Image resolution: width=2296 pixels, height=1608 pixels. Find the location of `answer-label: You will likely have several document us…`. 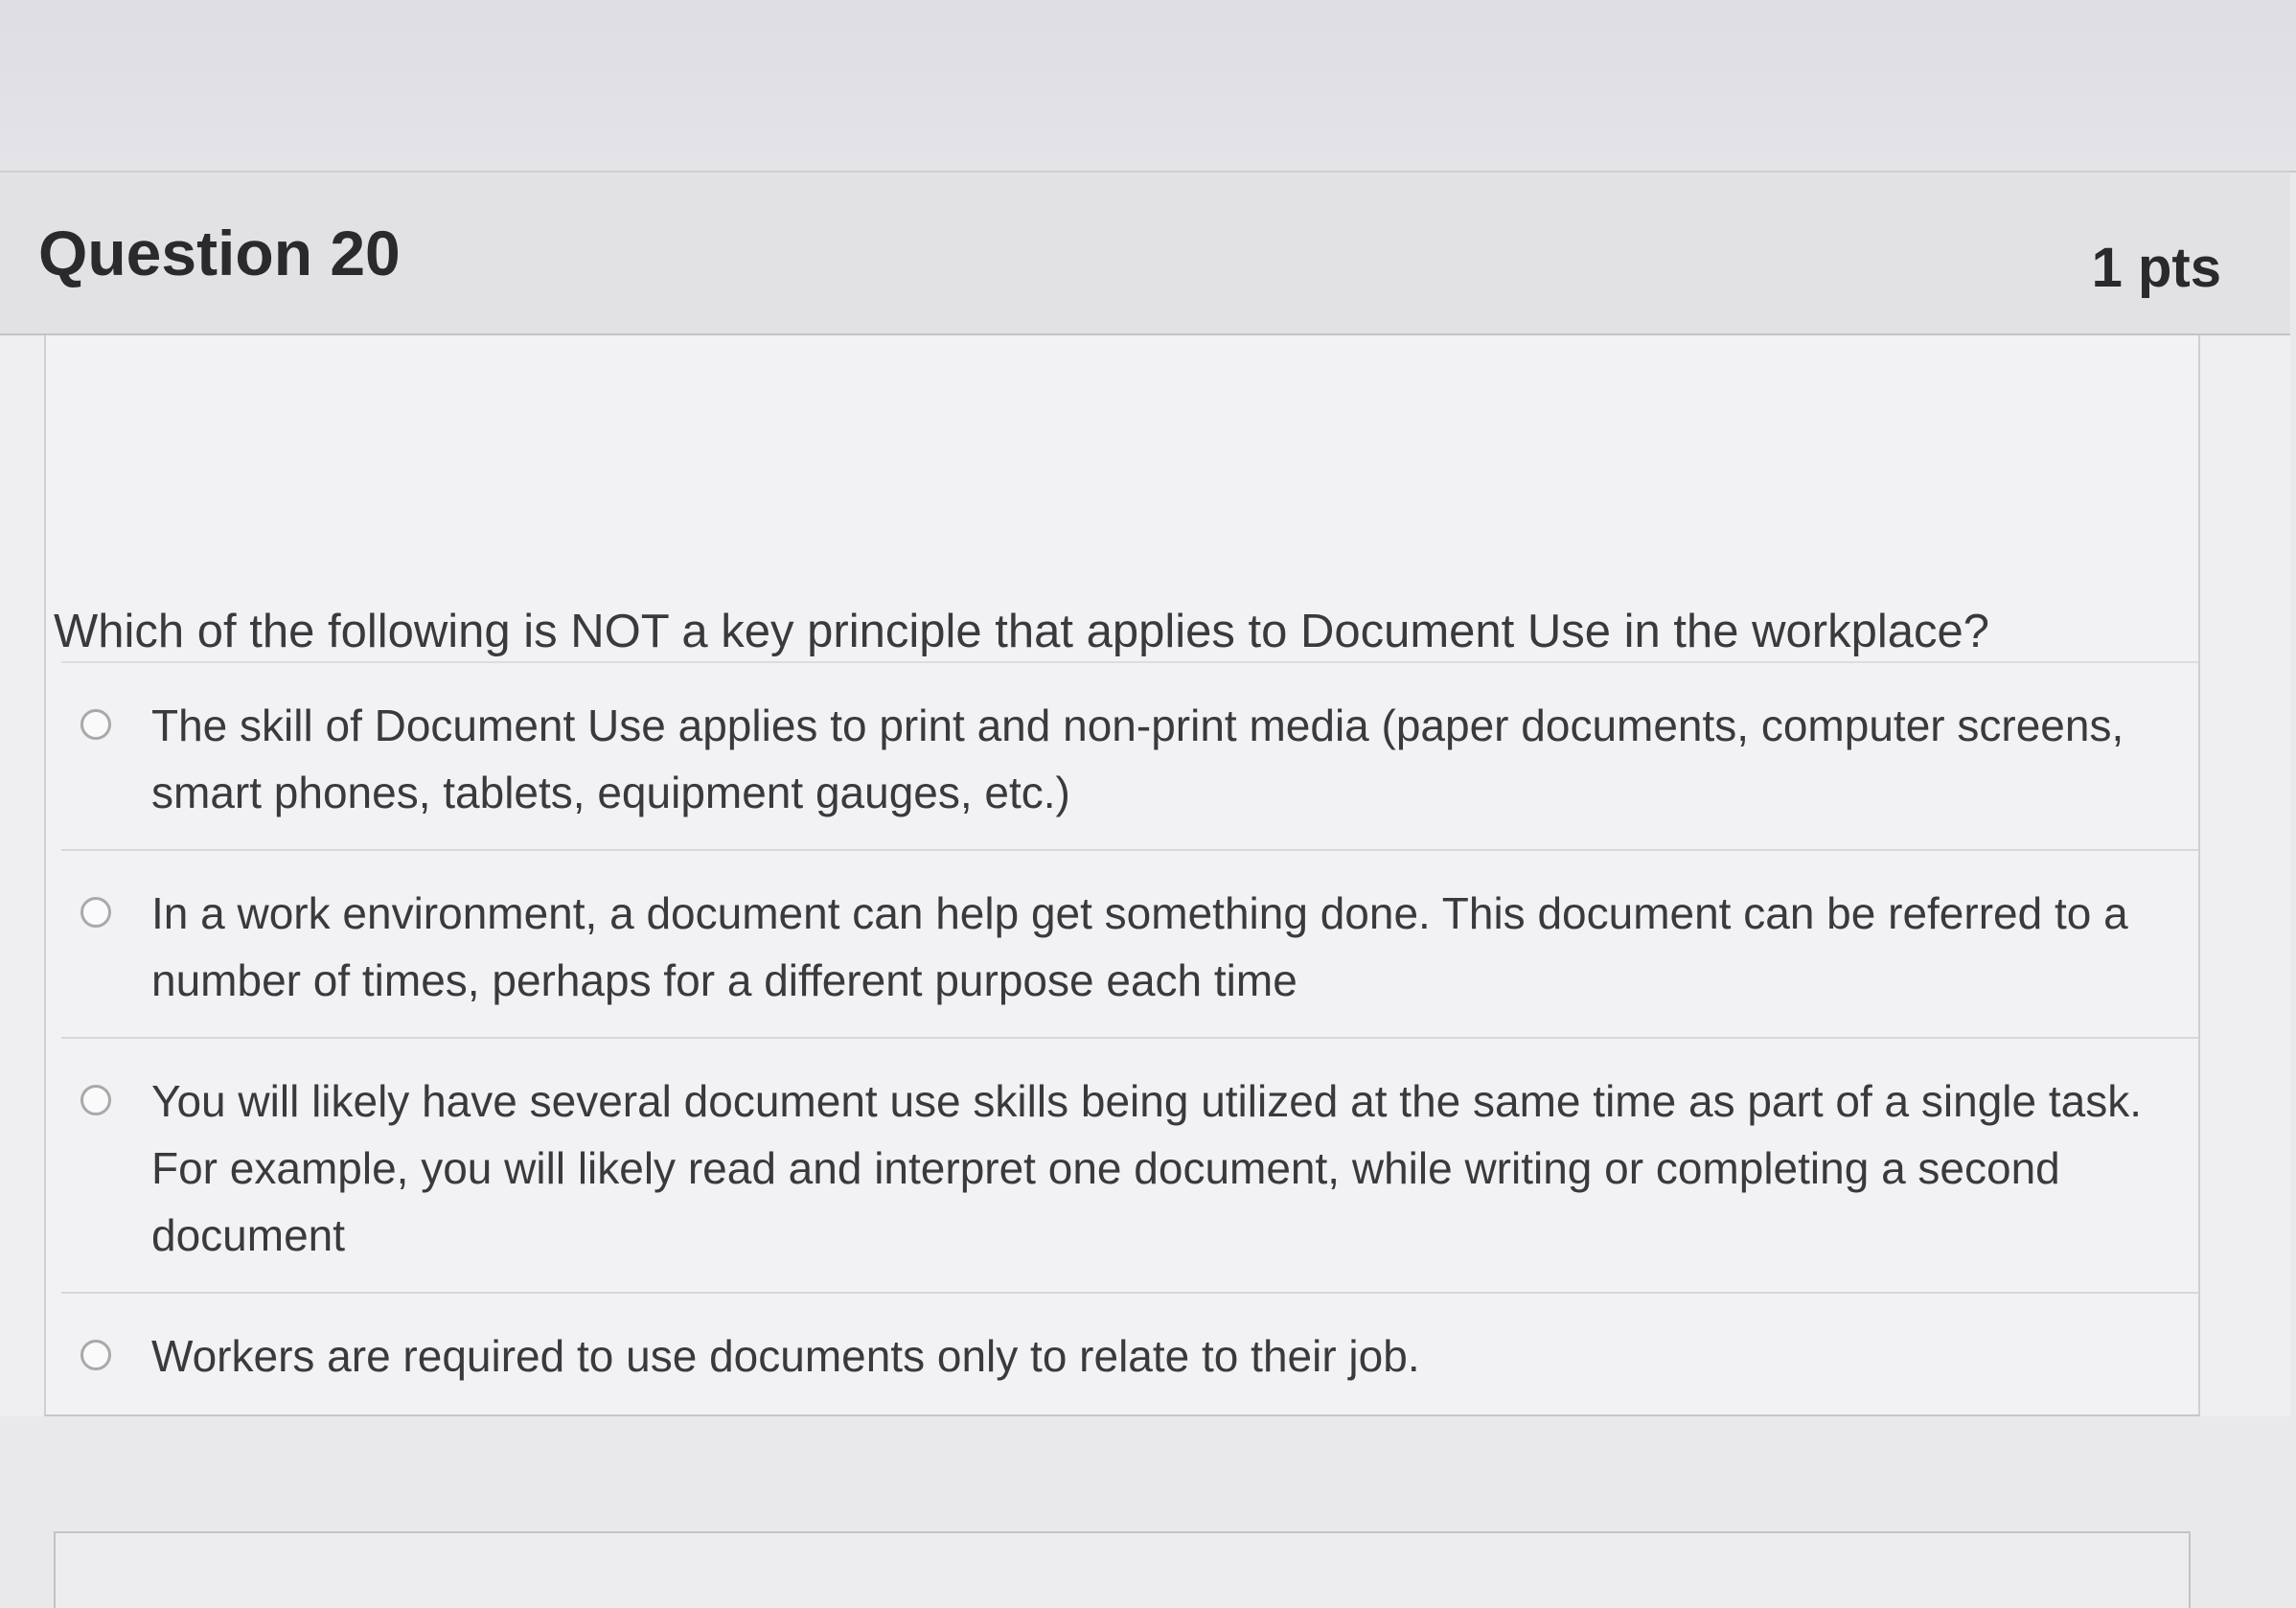

answer-label: You will likely have several document us… is located at coordinates (1147, 1168).